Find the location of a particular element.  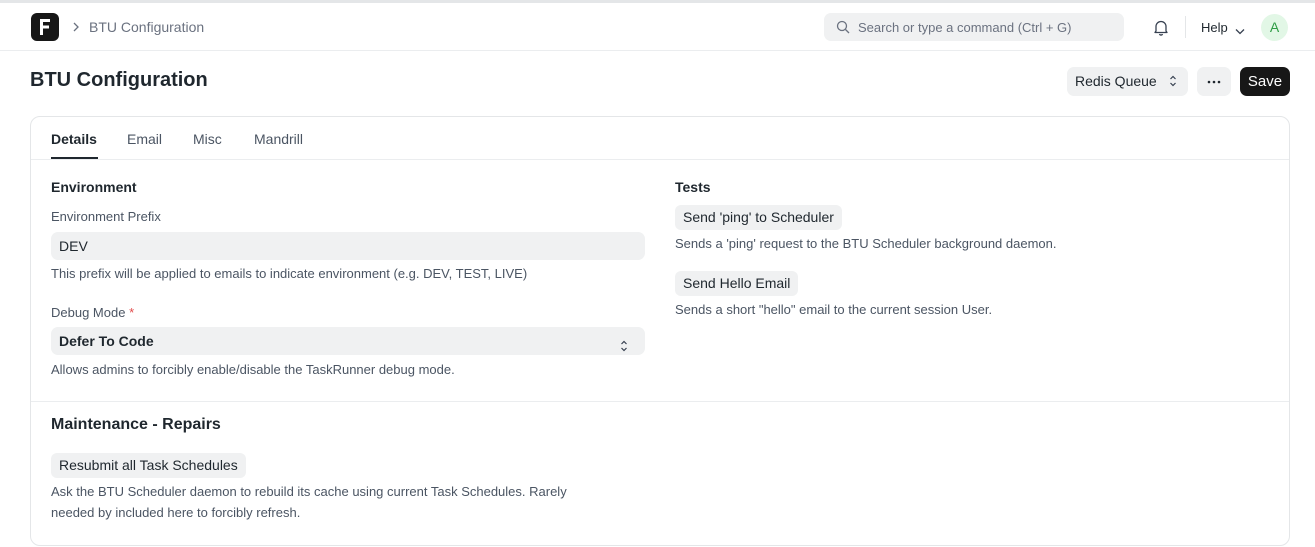

avatar: A is located at coordinates (1274, 27).